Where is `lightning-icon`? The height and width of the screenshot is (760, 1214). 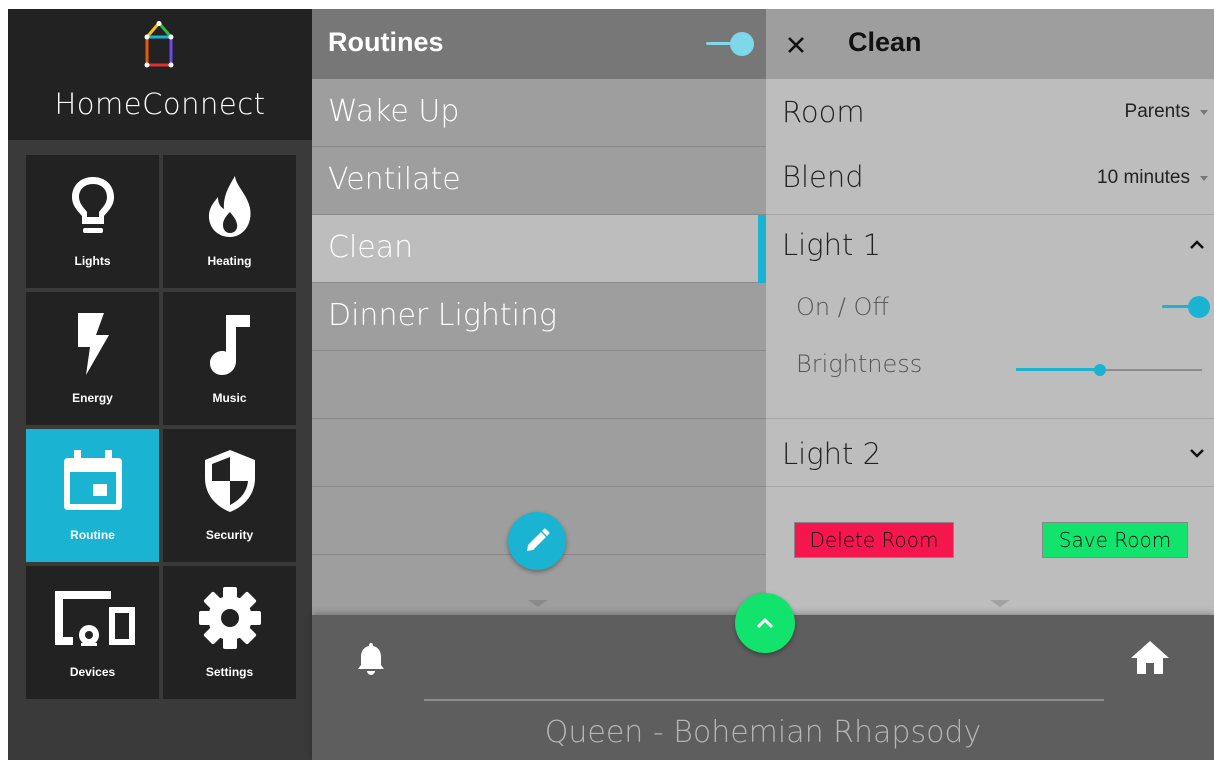 lightning-icon is located at coordinates (93, 344).